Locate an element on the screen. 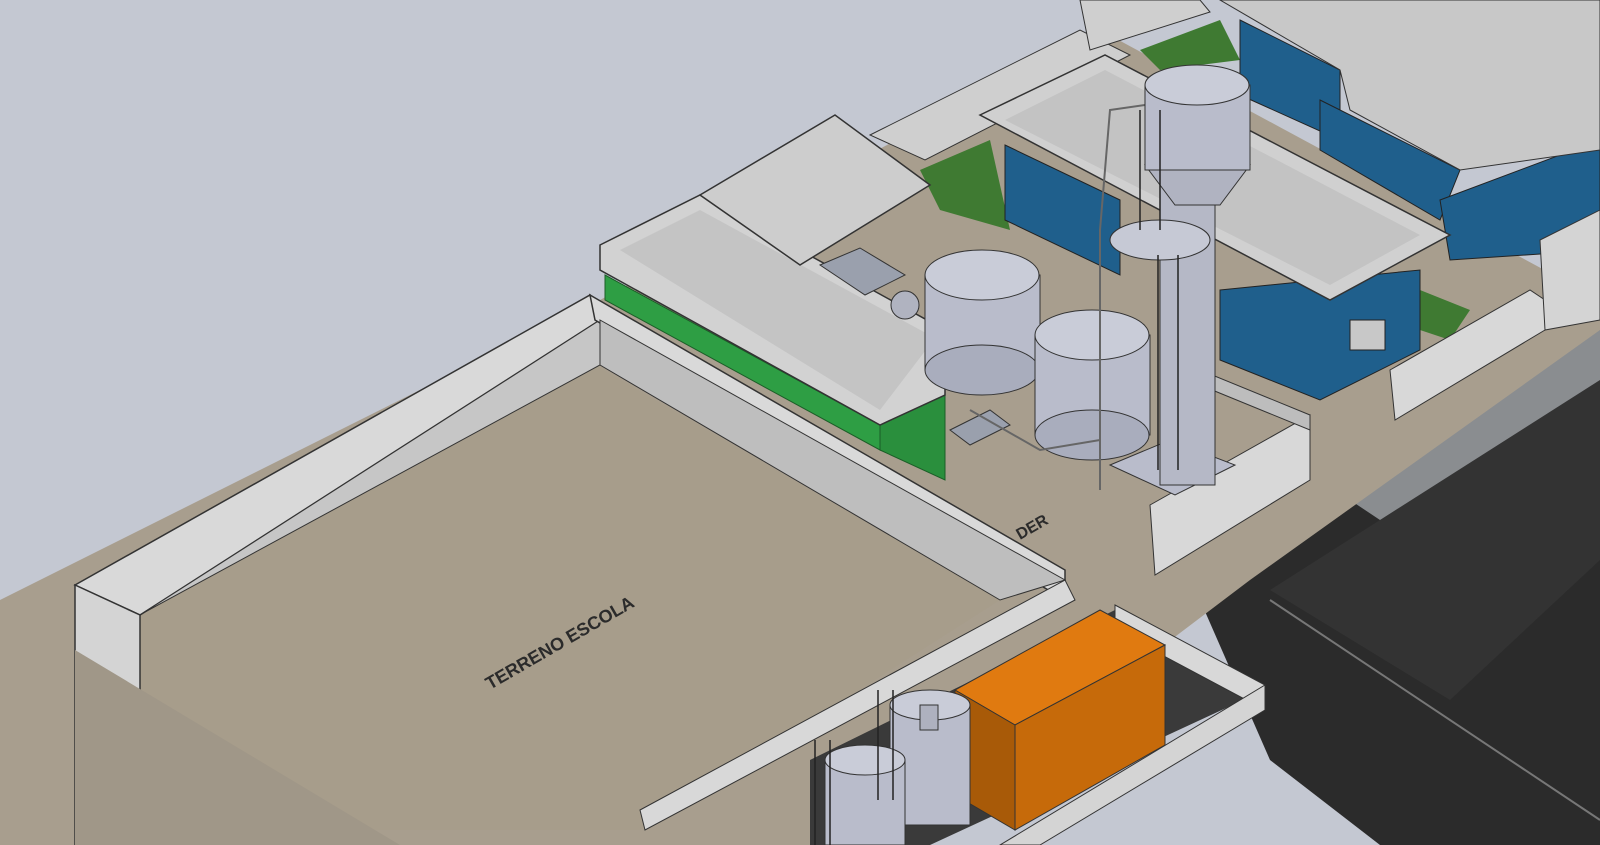  tower-tank-top is located at coordinates (1197, 85).